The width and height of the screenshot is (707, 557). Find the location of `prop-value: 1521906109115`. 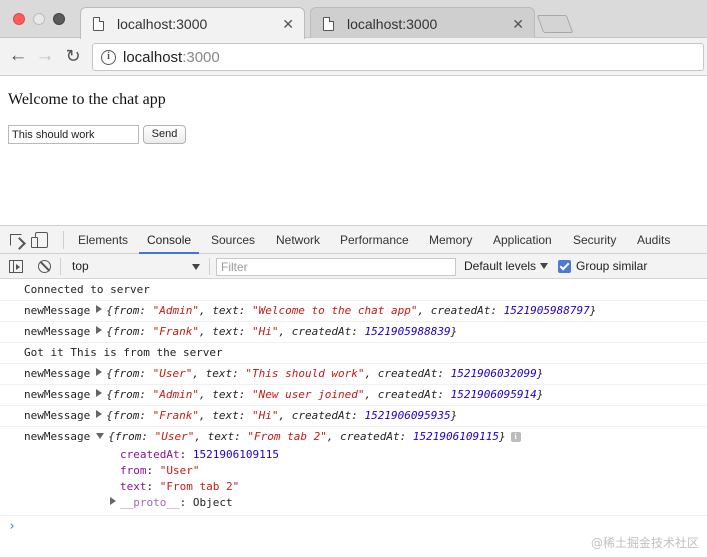

prop-value: 1521906109115 is located at coordinates (235, 454).